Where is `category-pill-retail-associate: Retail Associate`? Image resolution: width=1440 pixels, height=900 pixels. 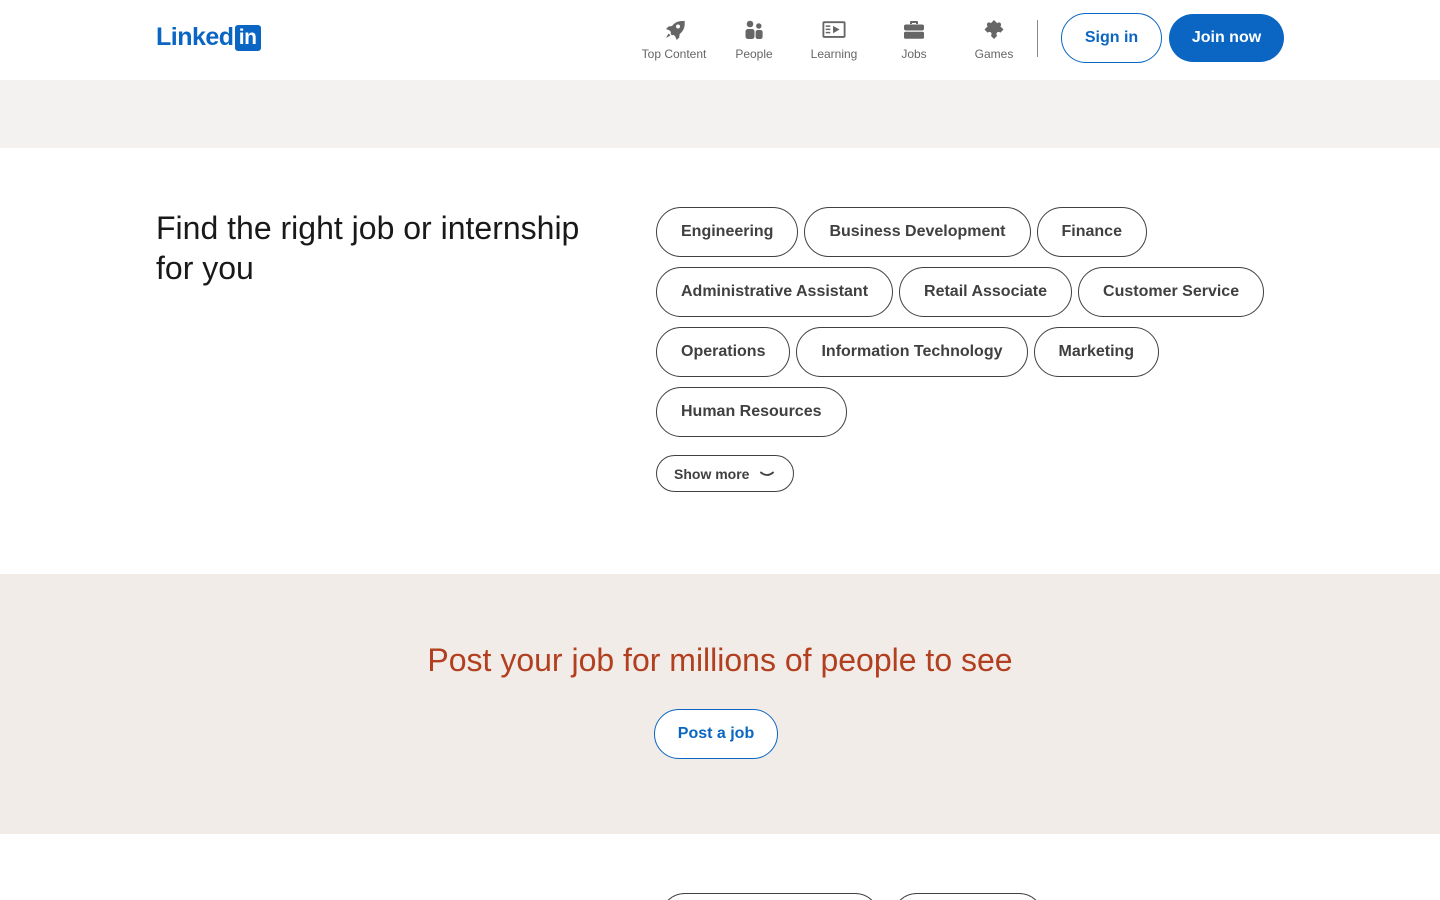 category-pill-retail-associate: Retail Associate is located at coordinates (986, 292).